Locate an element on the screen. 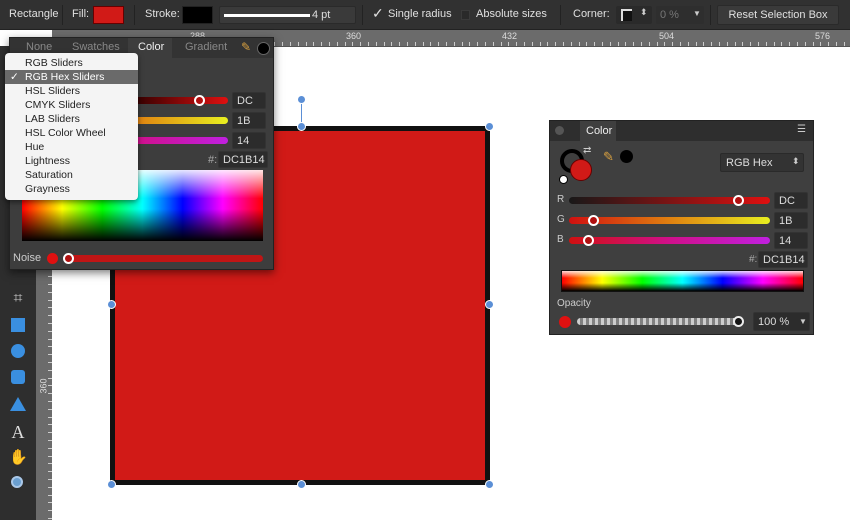 This screenshot has height=520, width=850. corner-type-select: ⬍ is located at coordinates (634, 15).